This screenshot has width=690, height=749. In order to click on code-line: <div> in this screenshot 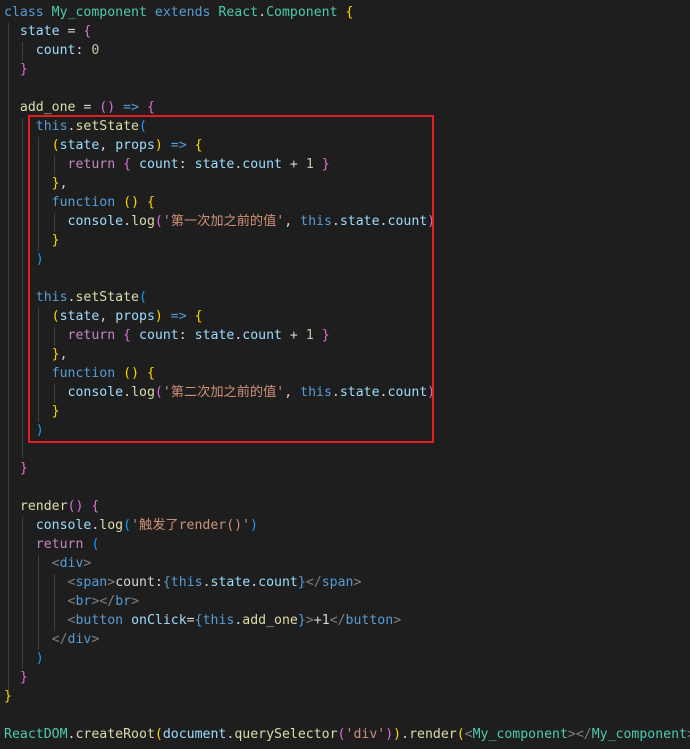, I will do `click(48, 563)`.